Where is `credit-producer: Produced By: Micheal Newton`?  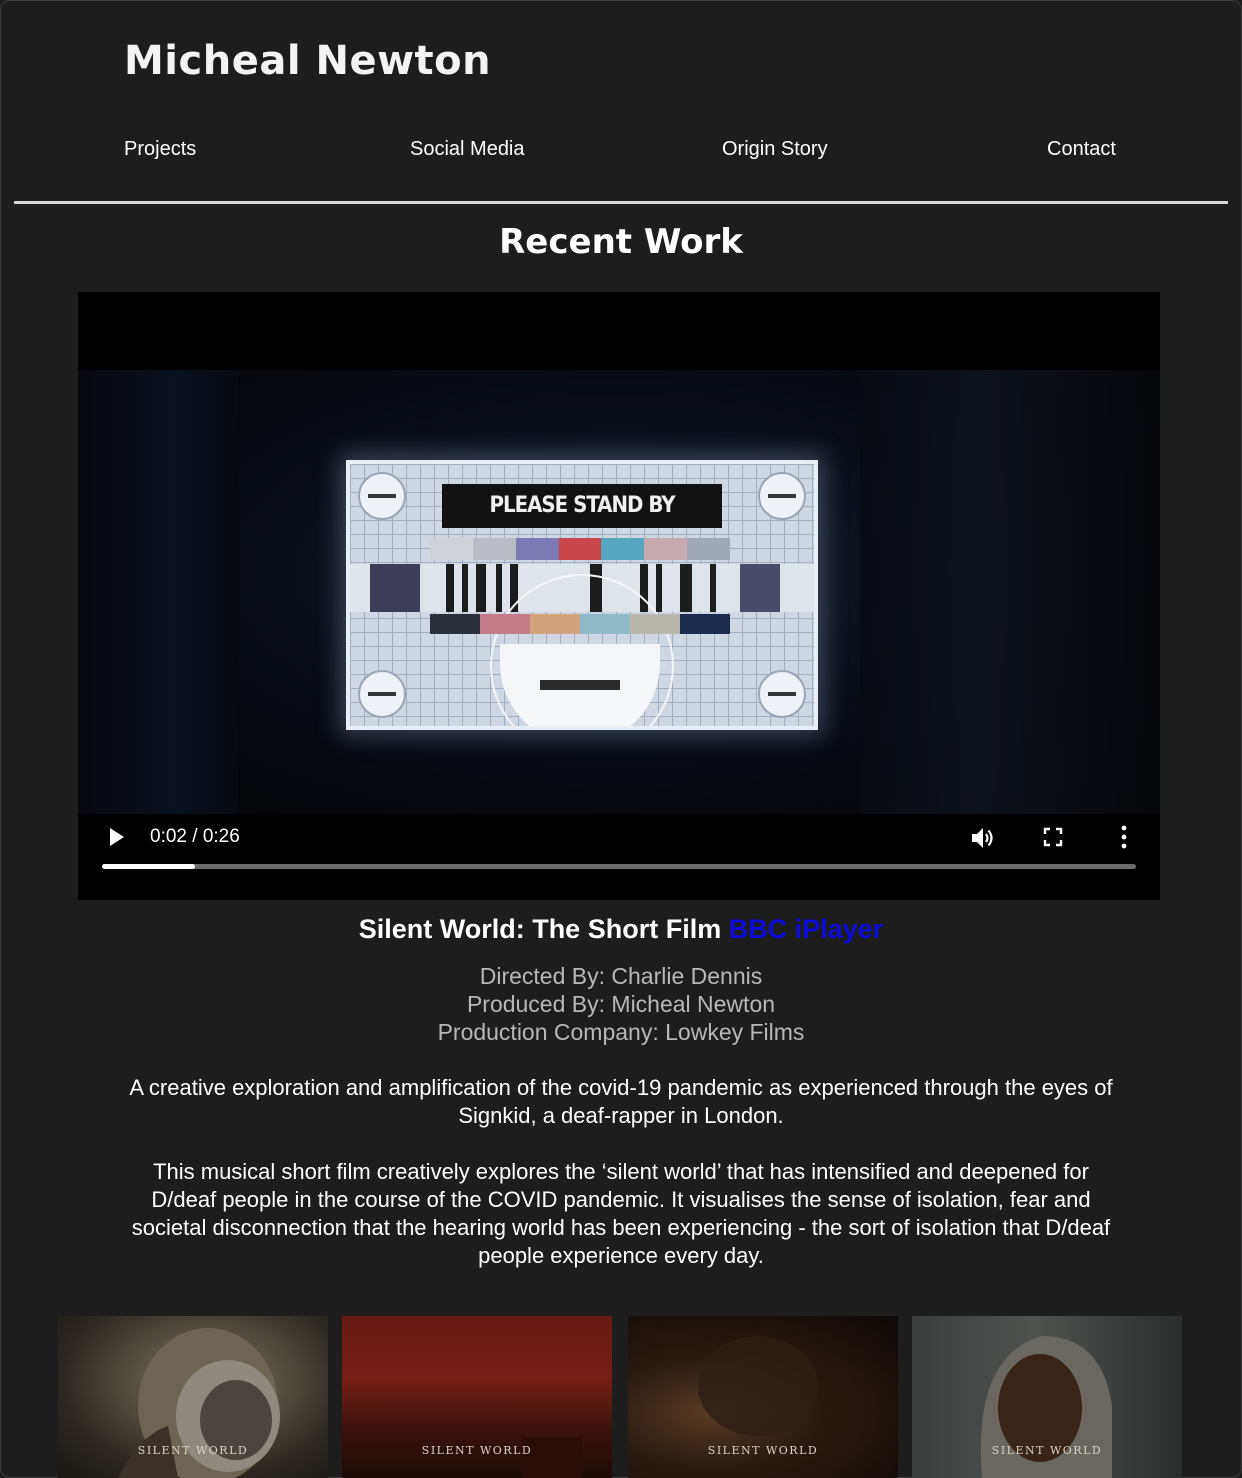 credit-producer: Produced By: Micheal Newton is located at coordinates (621, 1004).